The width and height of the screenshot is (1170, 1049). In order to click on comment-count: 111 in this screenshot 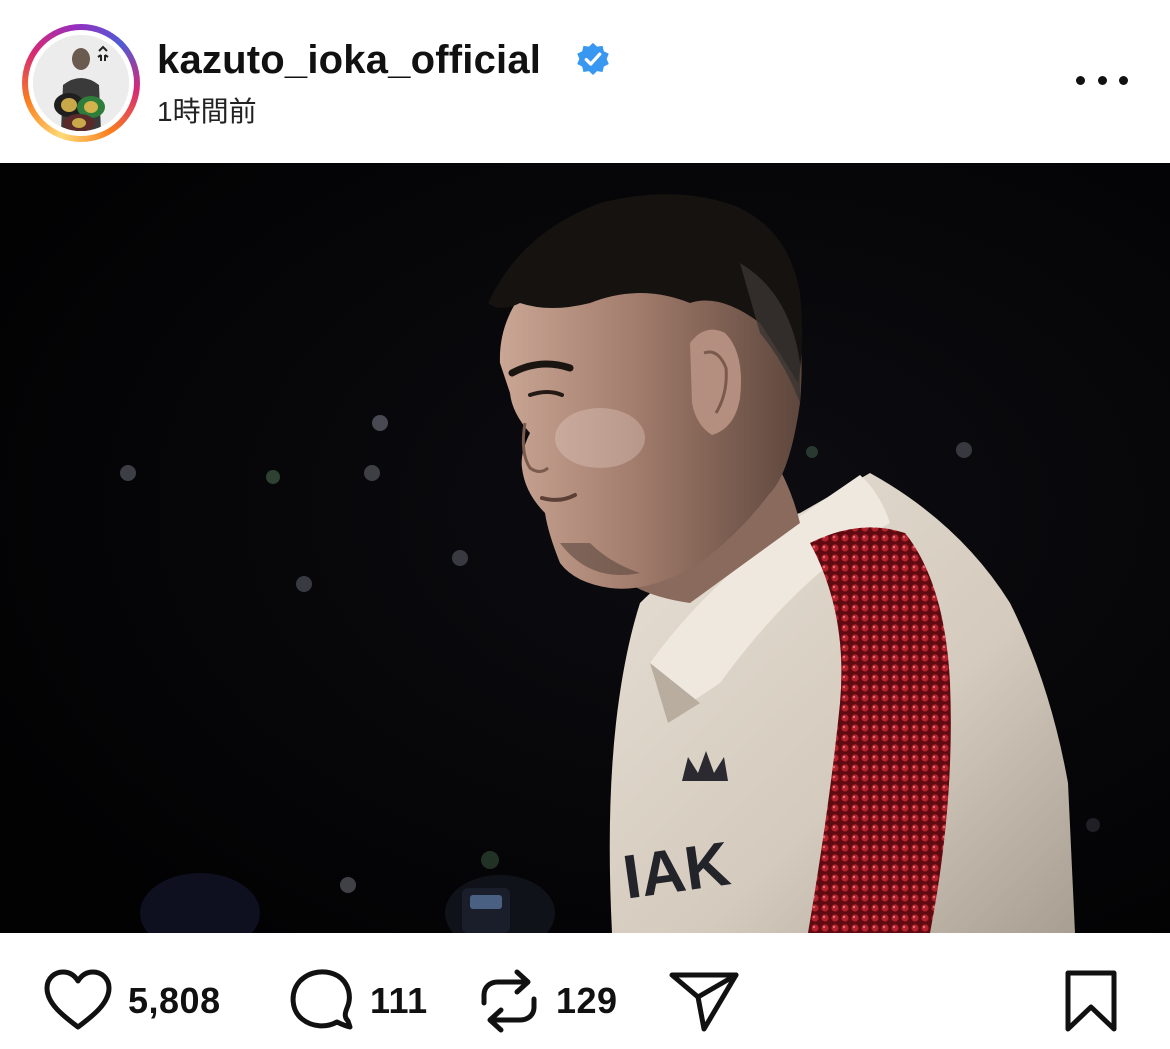, I will do `click(399, 1000)`.